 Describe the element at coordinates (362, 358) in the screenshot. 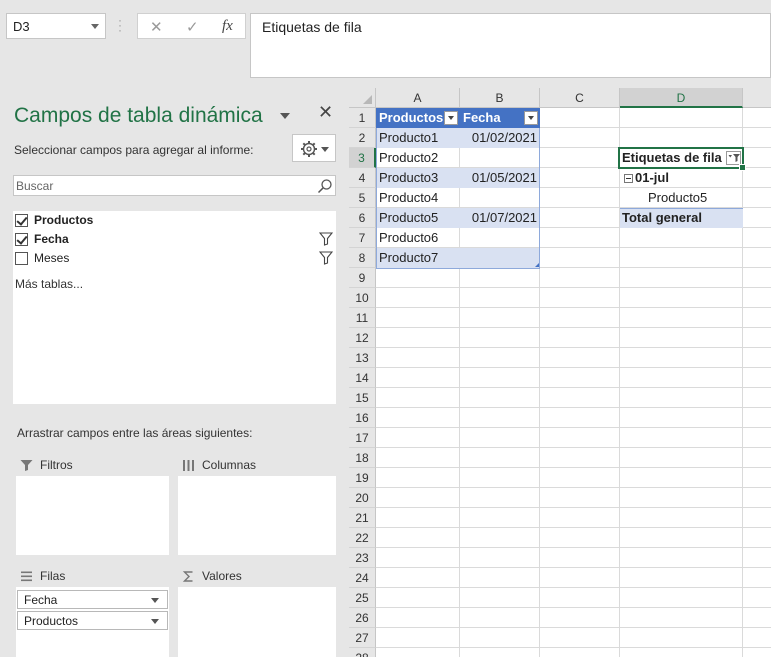

I see `row-header-13: 13` at that location.